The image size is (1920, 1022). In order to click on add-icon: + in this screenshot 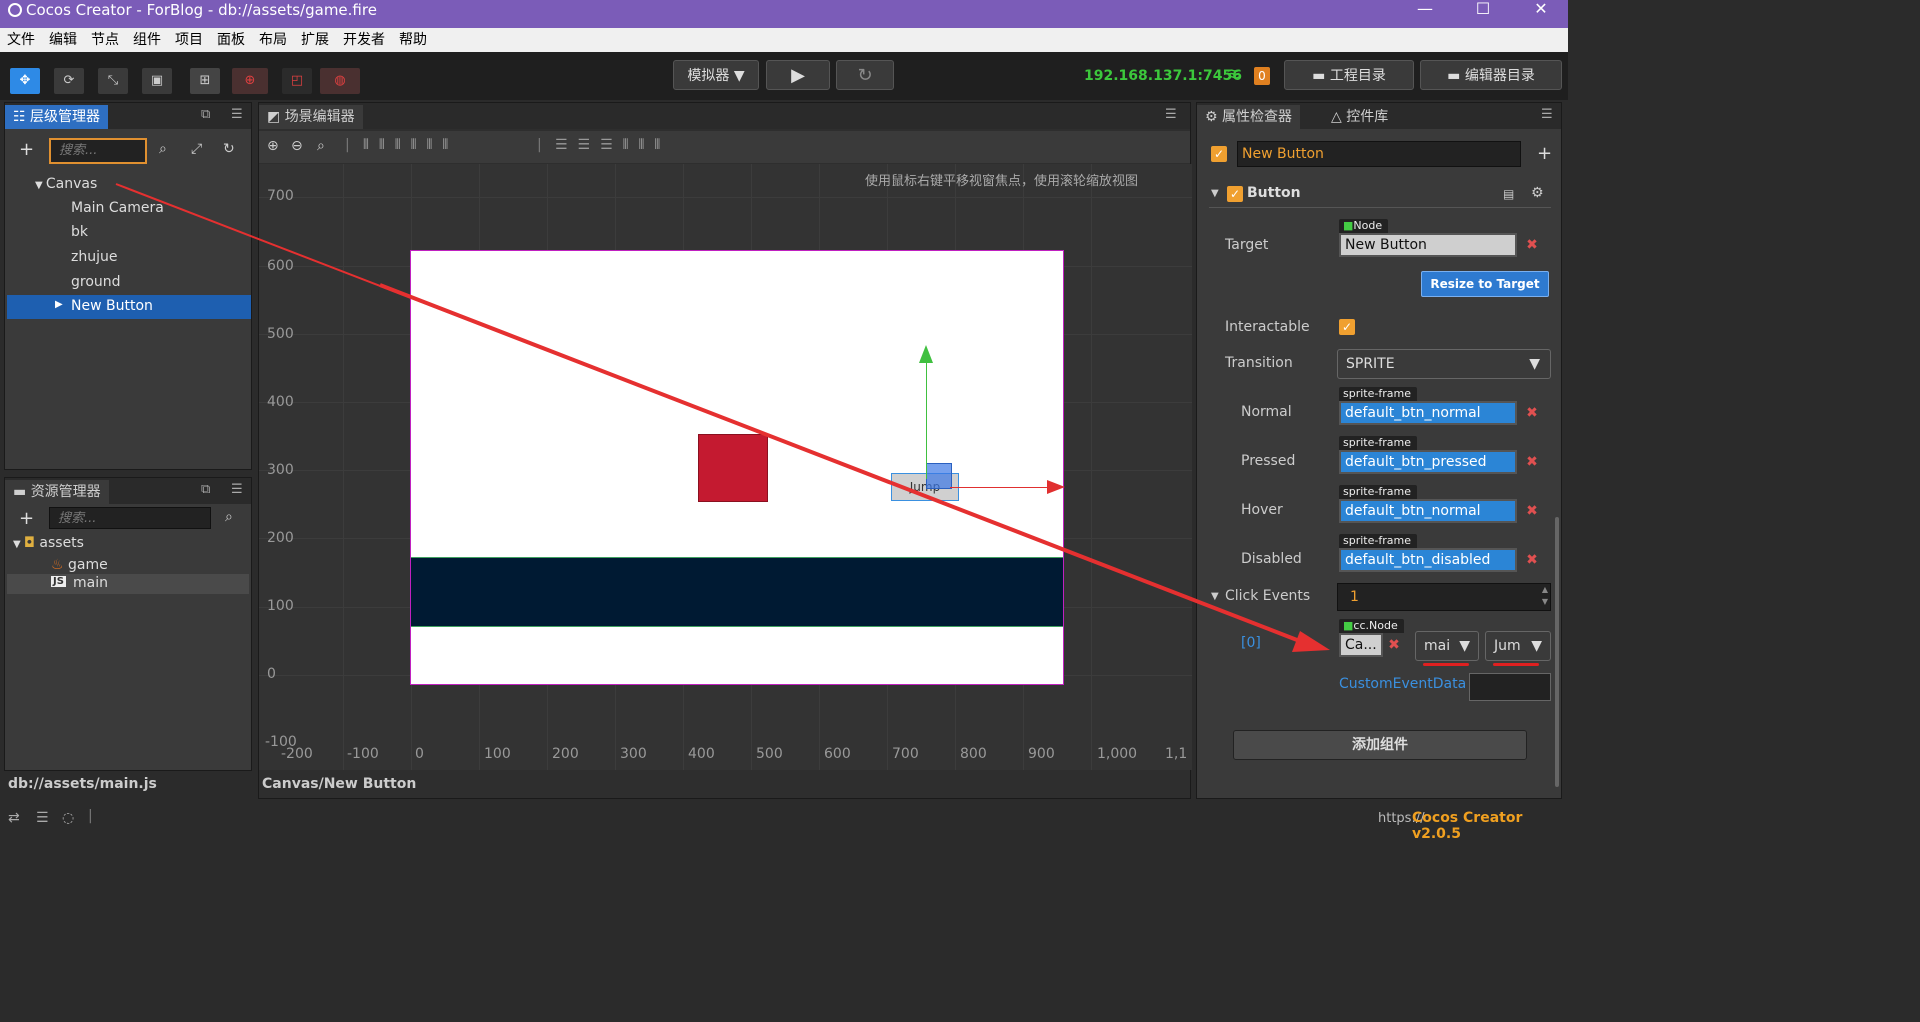, I will do `click(1544, 153)`.